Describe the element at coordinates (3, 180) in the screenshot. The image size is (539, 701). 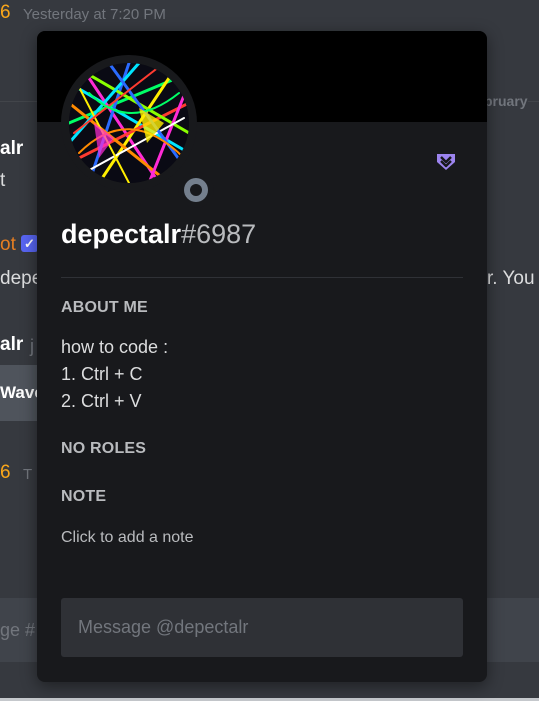
I see `message-text: t` at that location.